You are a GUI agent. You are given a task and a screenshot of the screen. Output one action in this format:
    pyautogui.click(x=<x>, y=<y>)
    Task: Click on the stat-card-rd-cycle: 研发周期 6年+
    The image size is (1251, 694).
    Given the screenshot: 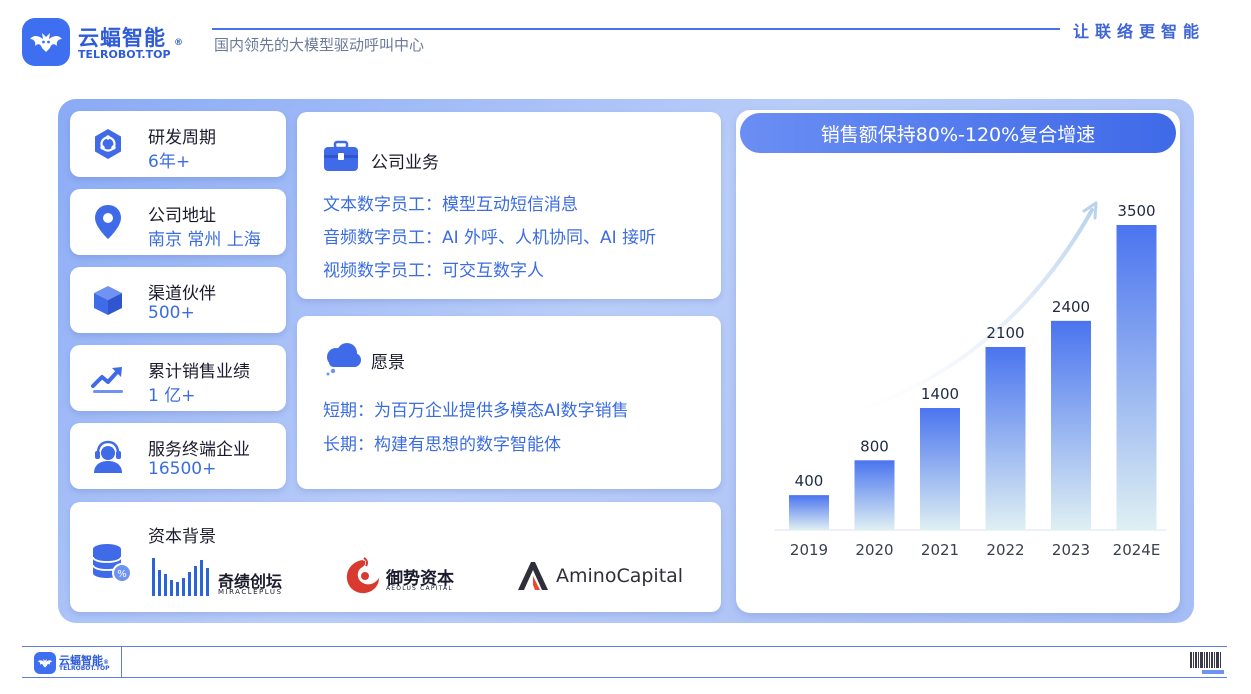 What is the action you would take?
    pyautogui.click(x=178, y=144)
    